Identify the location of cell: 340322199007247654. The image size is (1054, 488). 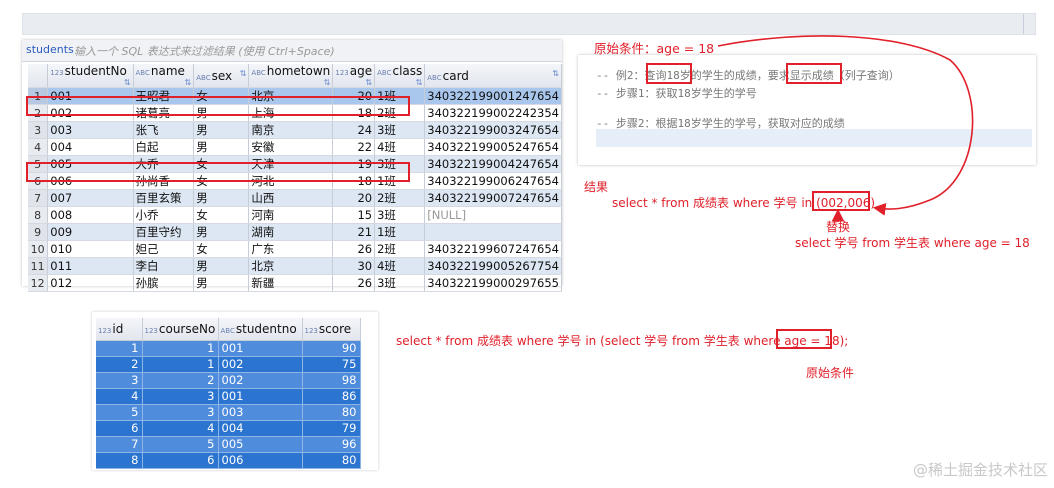
(493, 198).